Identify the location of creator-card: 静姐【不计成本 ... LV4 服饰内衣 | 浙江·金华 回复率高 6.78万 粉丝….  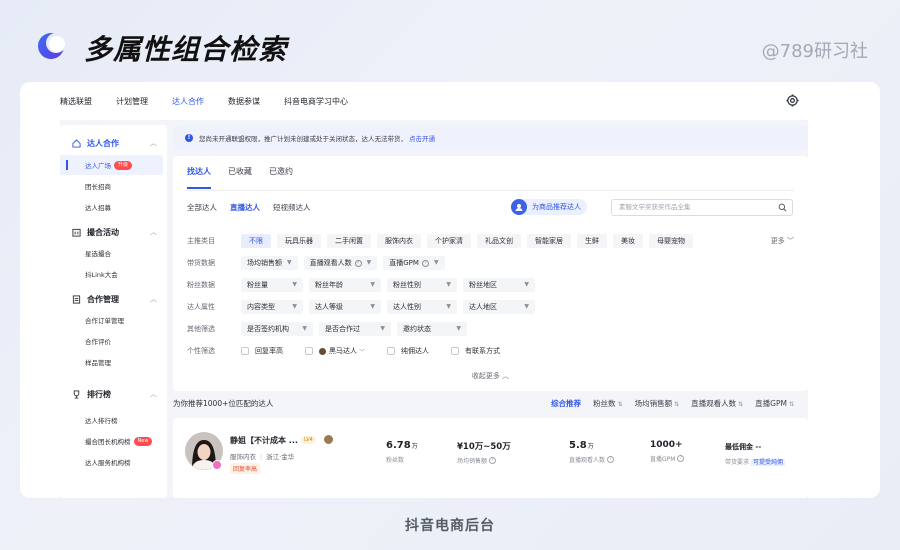
(490, 458).